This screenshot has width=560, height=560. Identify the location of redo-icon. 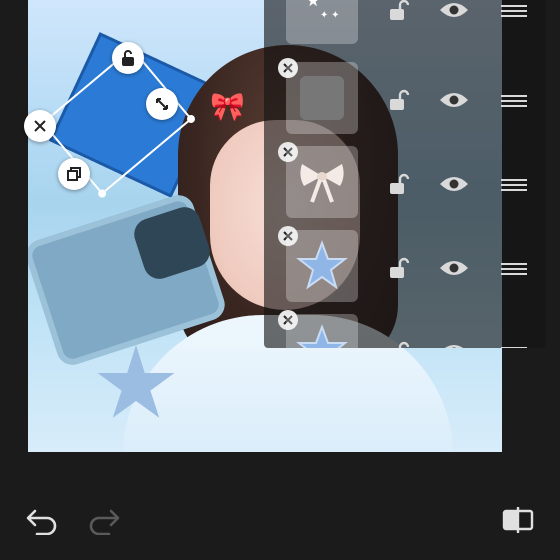
(104, 520).